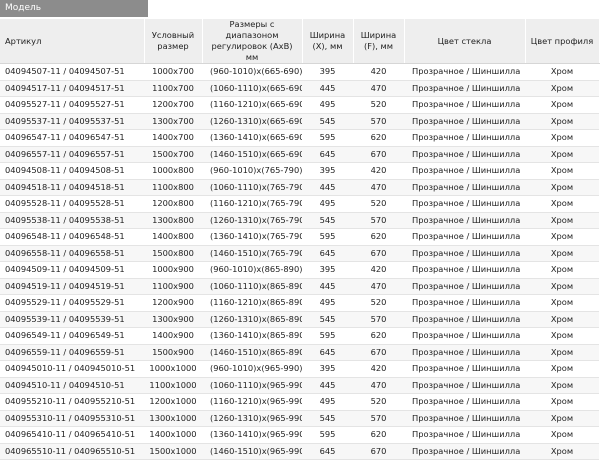 The height and width of the screenshot is (460, 600). I want to click on article-cell: 04095527-11 / 04095527-51, so click(72, 105).